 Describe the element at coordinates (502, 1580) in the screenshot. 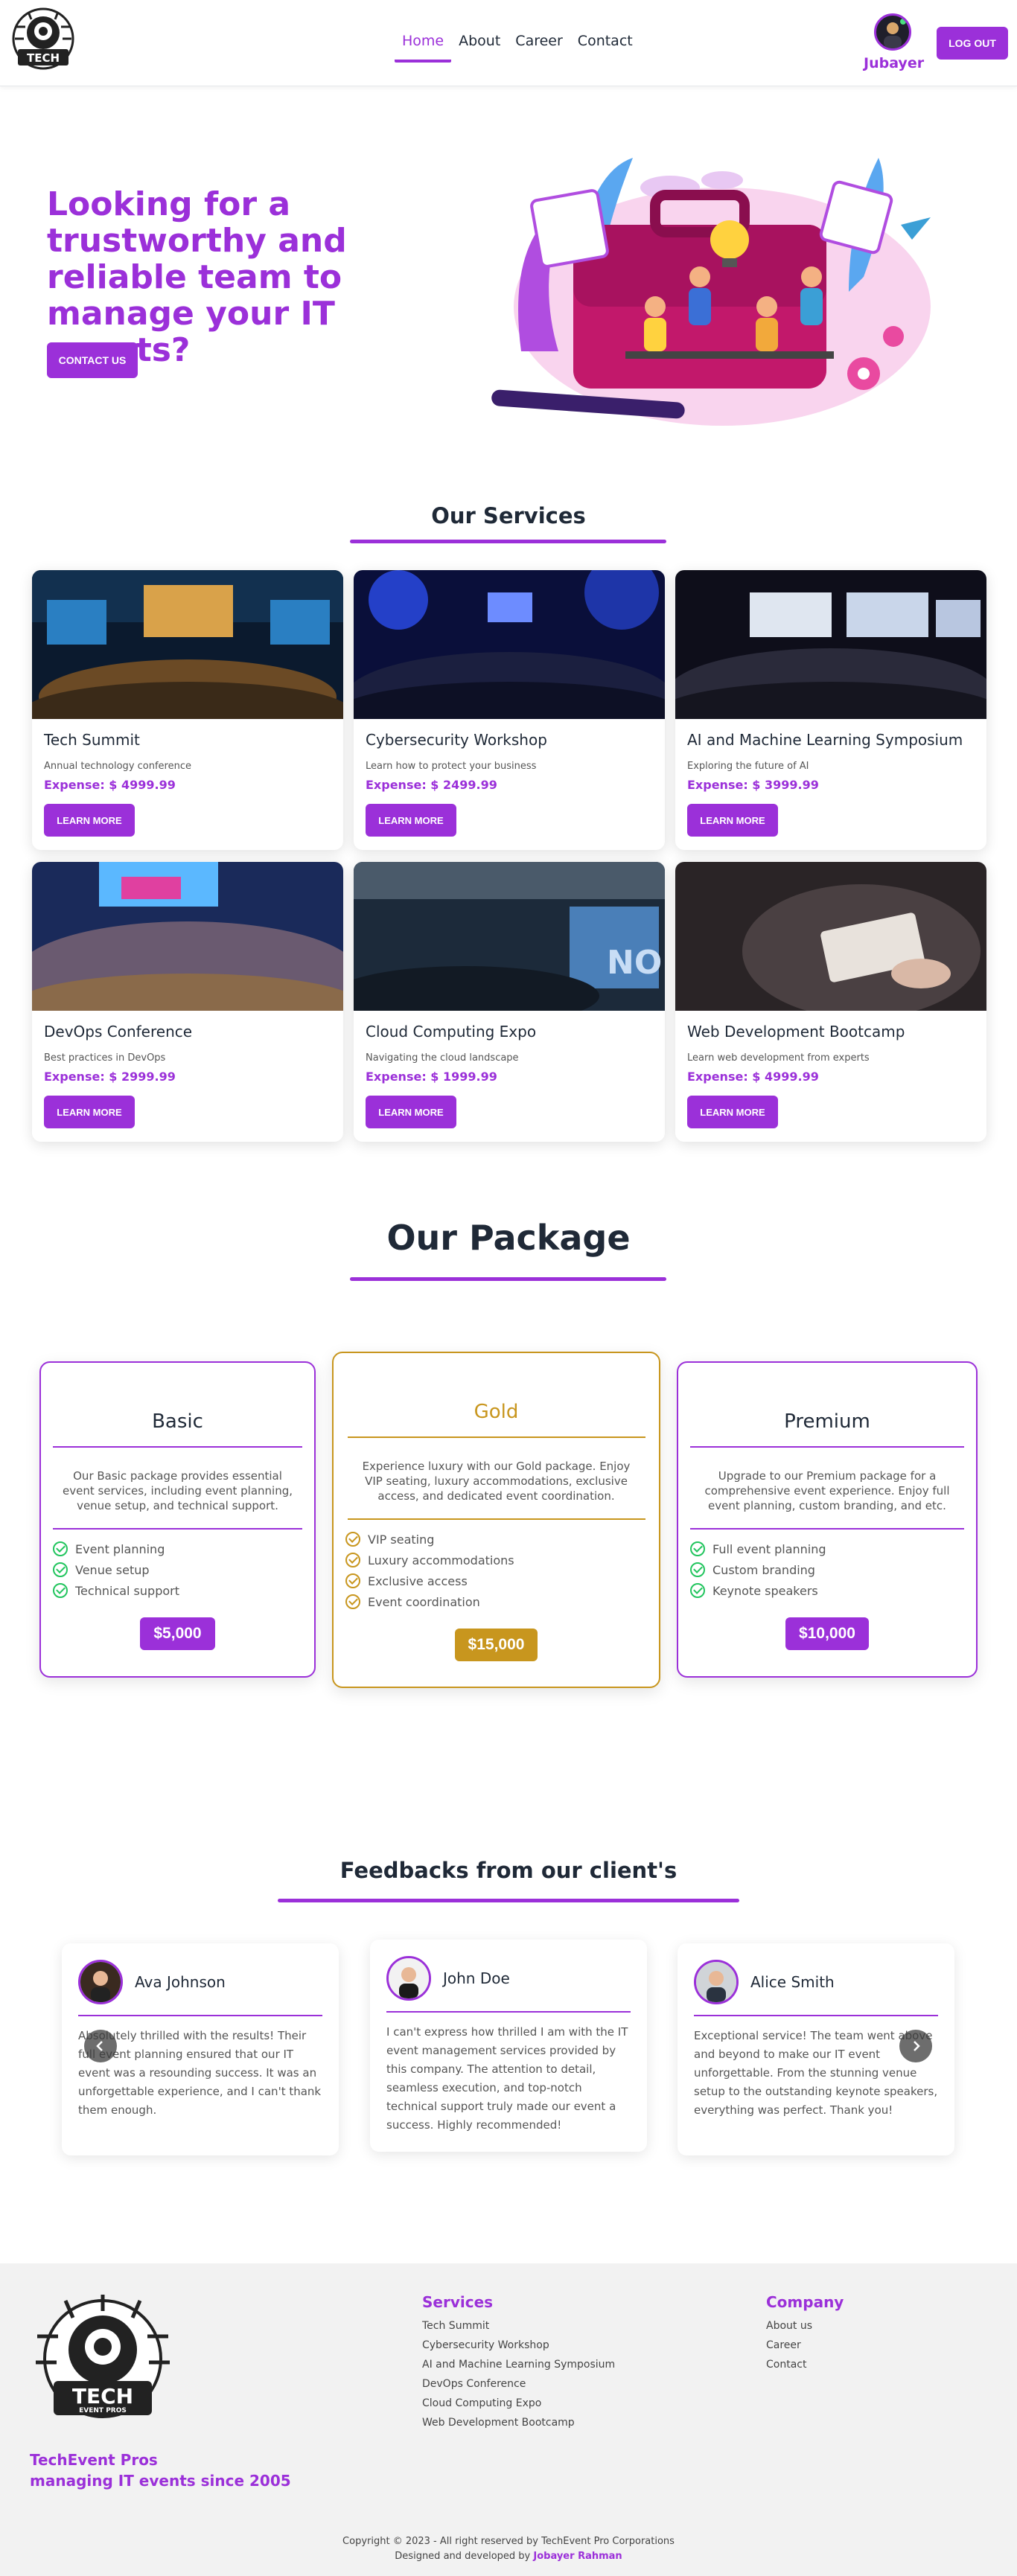

I see `feature-item: Exclusive access` at that location.